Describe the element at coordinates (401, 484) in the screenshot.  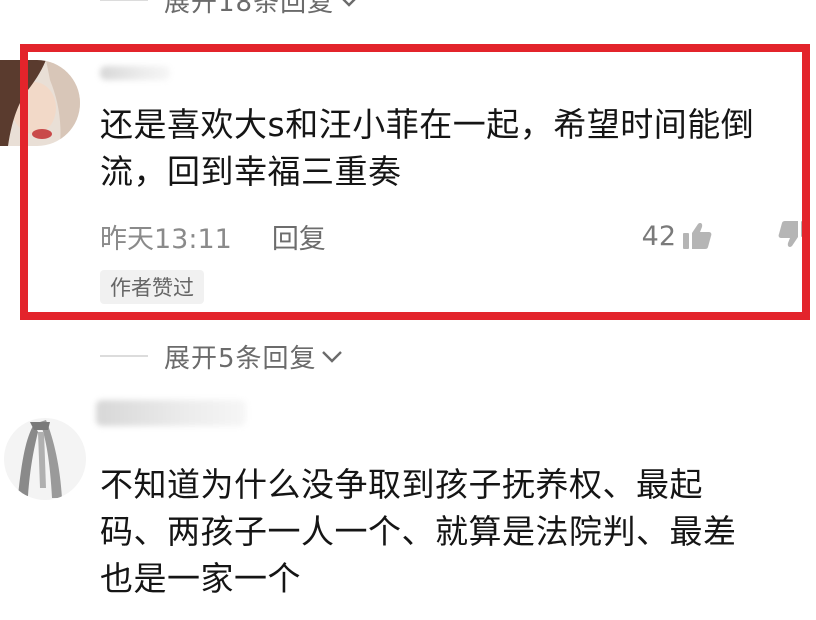
I see `comment-text-line: 不知道为什么没争取到孩子抚养权、最起` at that location.